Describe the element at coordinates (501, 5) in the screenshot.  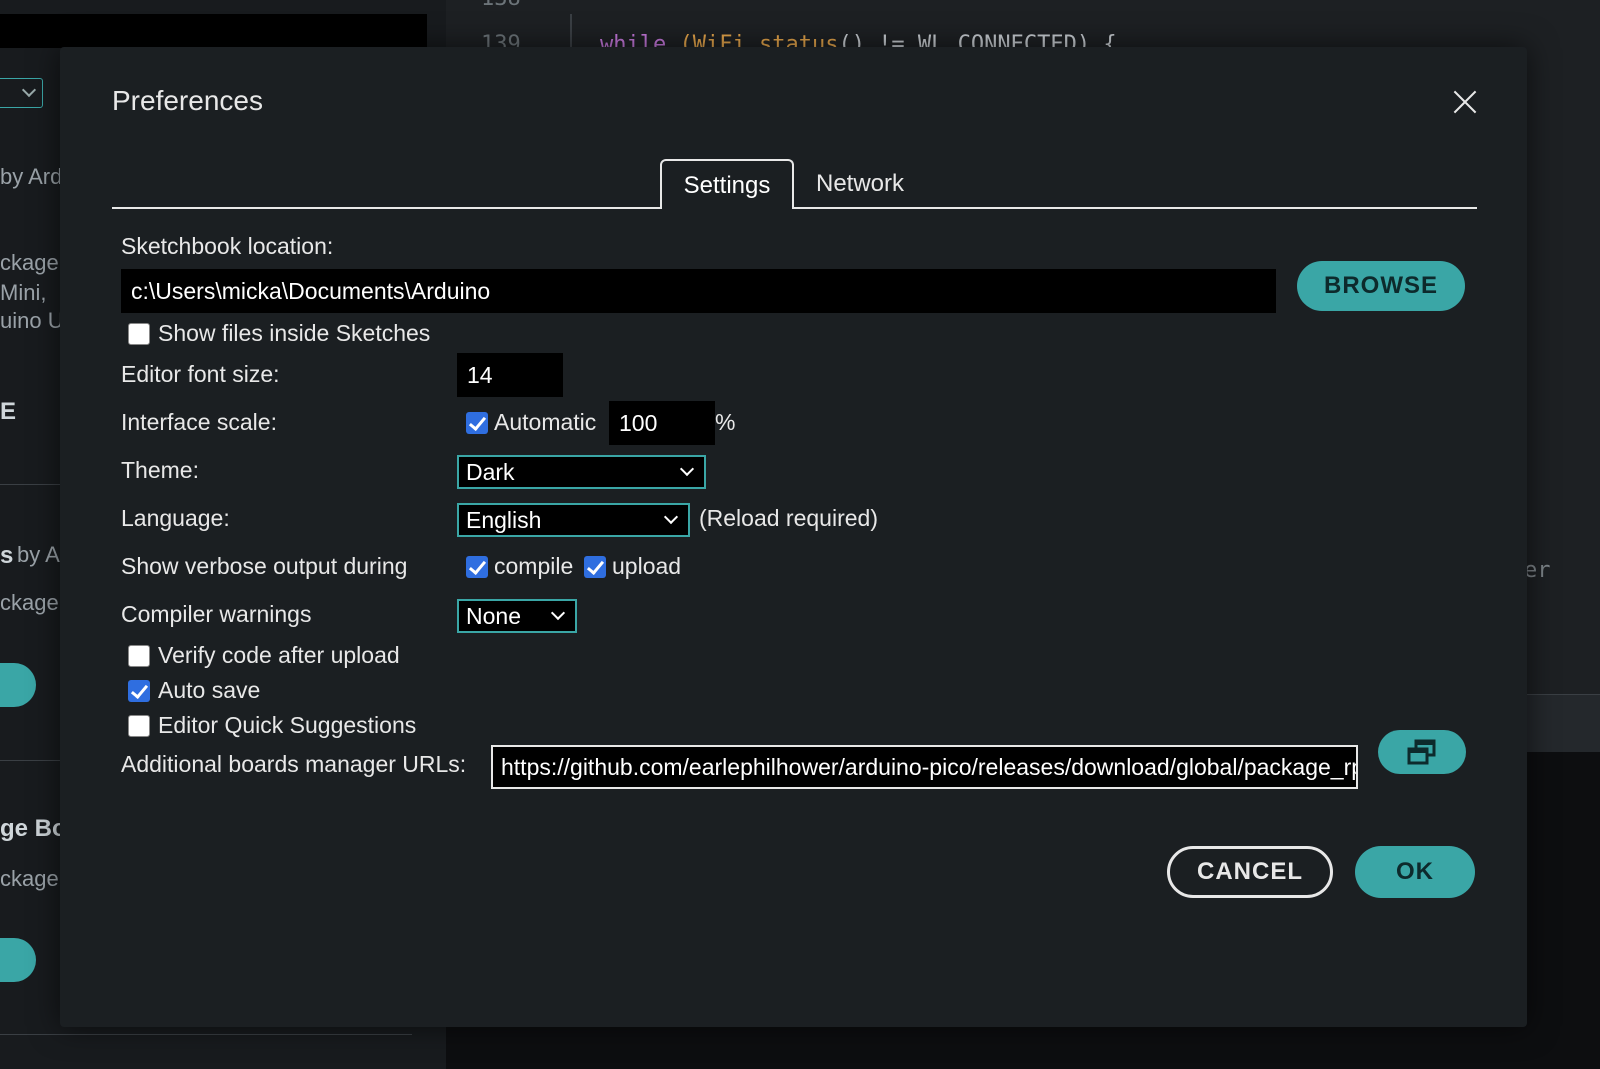
I see `line-number: 138` at that location.